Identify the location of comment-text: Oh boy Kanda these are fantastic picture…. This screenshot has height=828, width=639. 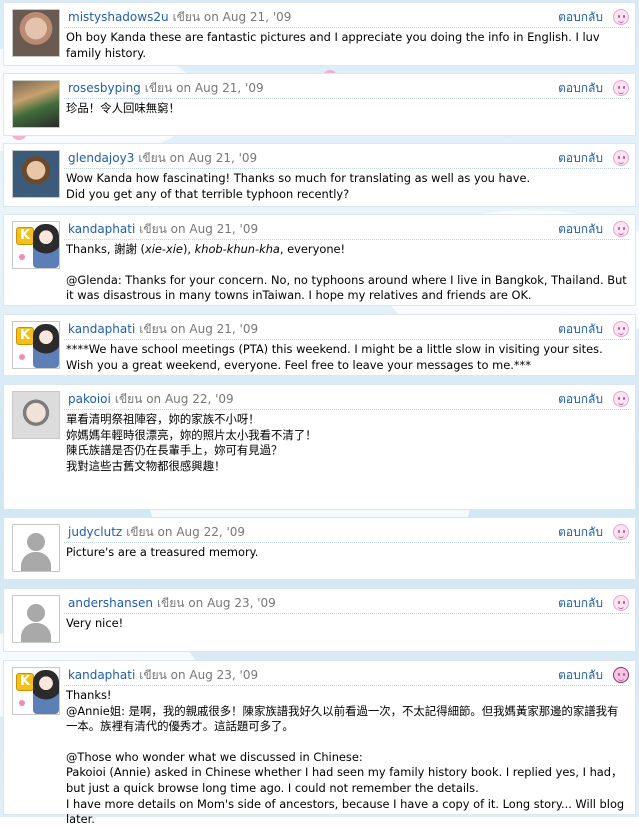
(346, 45).